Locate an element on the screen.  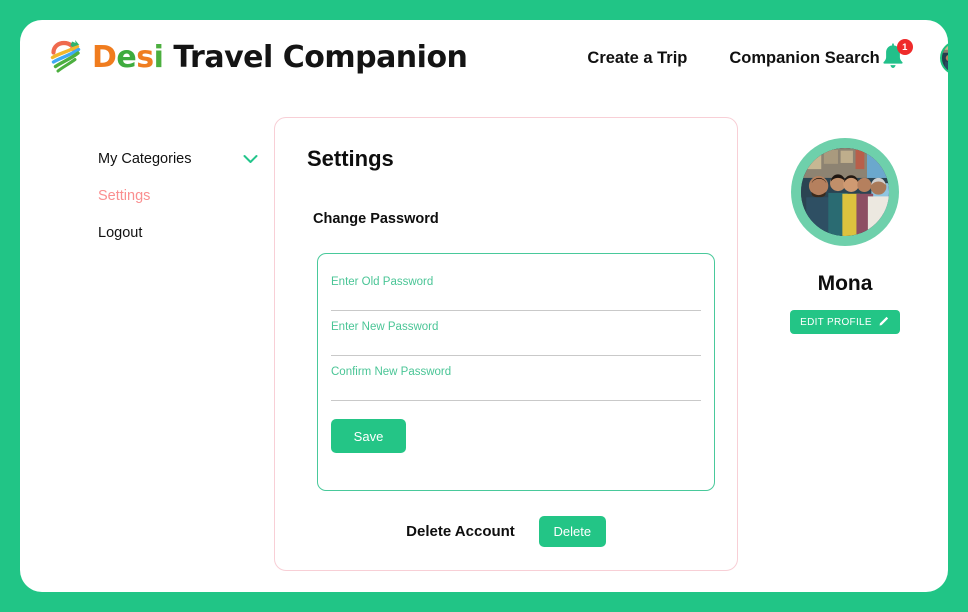
header-avatar is located at coordinates (943, 58).